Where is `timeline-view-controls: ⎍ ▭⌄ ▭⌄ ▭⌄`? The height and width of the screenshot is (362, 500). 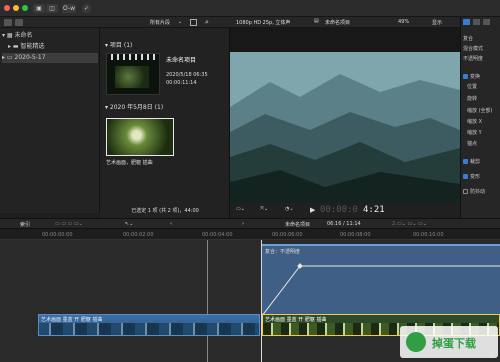 timeline-view-controls: ⎍ ▭⌄ ▭⌄ ▭⌄ is located at coordinates (409, 224).